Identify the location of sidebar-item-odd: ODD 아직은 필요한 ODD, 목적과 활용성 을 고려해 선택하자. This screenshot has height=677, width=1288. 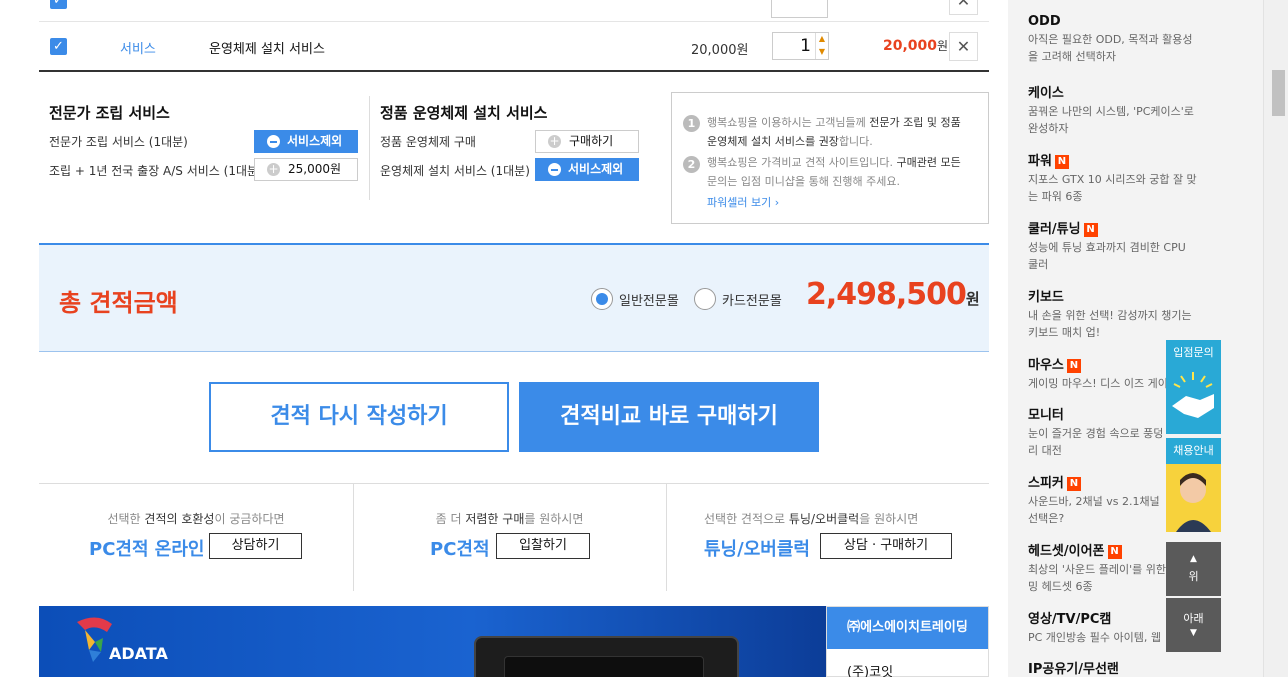
(1143, 39).